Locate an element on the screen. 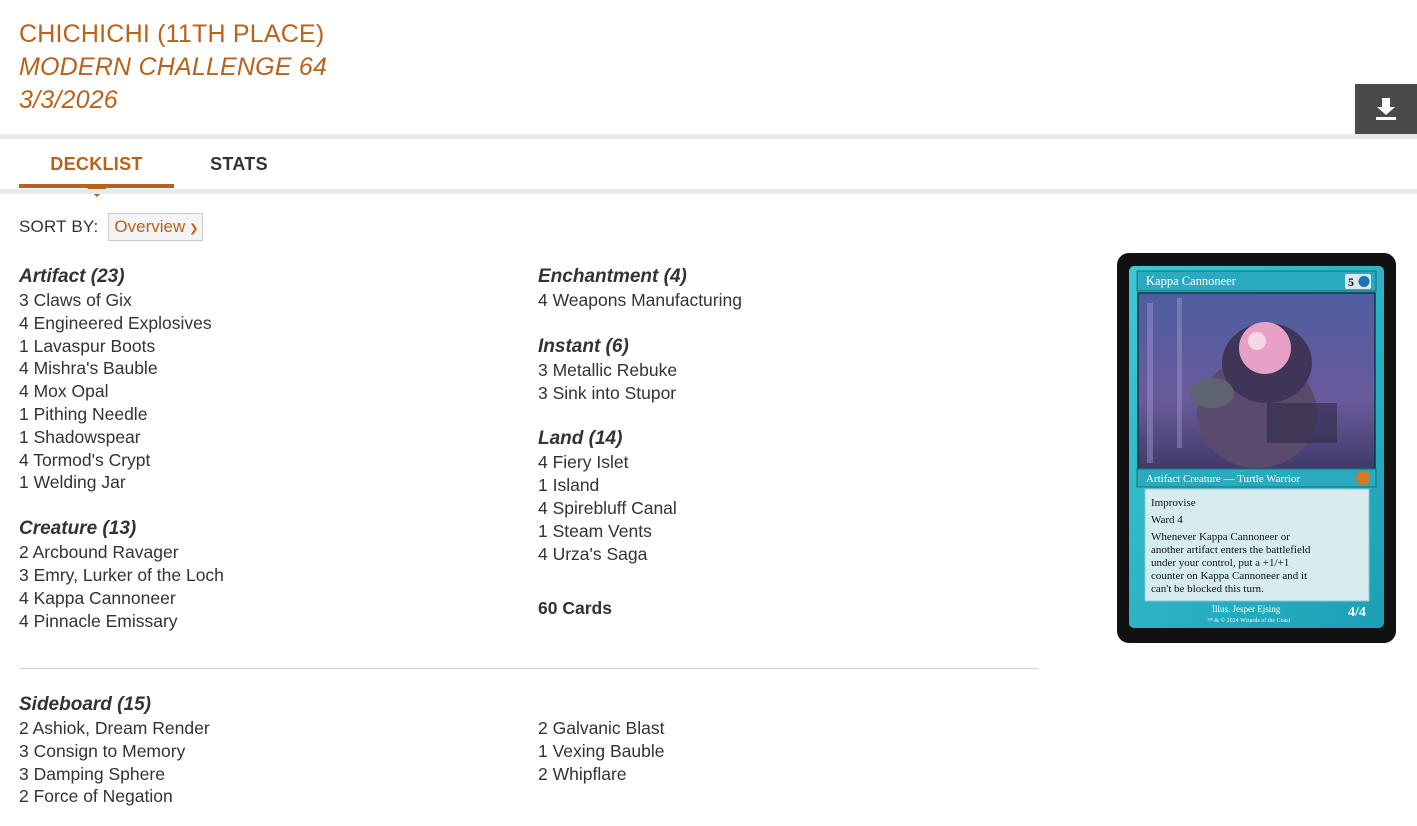  download-button is located at coordinates (1386, 109).